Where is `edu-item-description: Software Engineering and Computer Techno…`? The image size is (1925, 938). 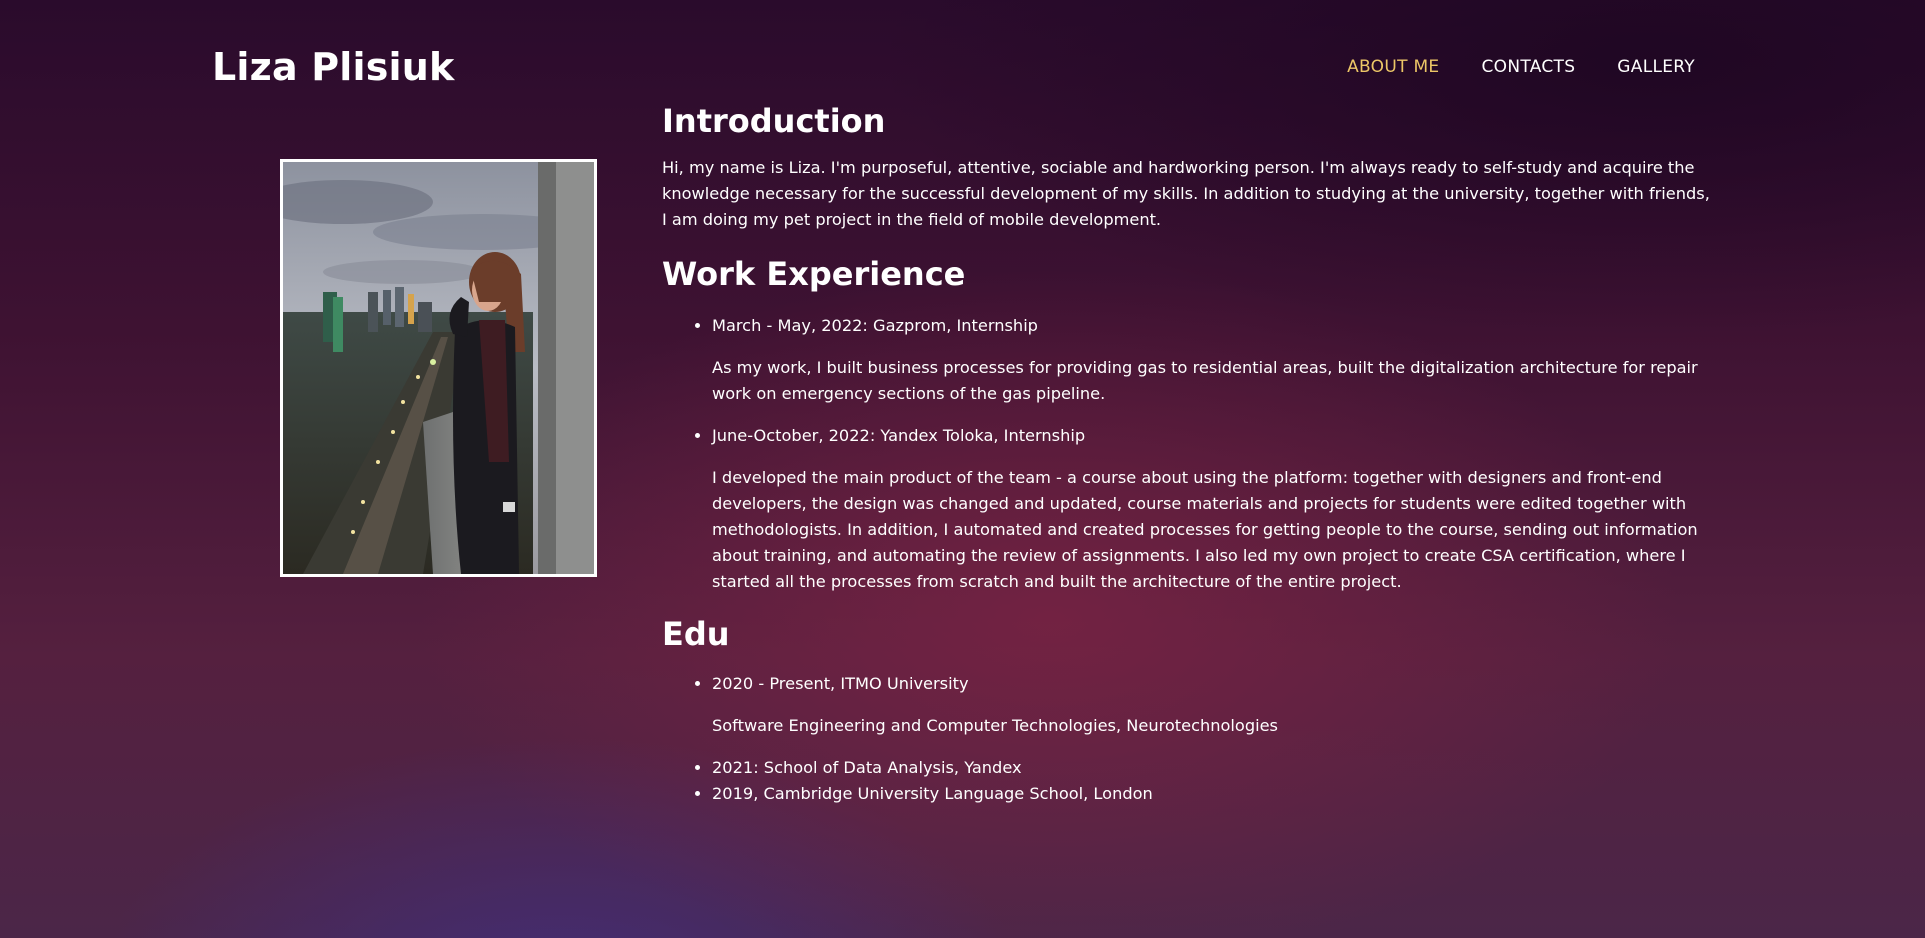
edu-item-description: Software Engineering and Computer Techno… is located at coordinates (995, 725).